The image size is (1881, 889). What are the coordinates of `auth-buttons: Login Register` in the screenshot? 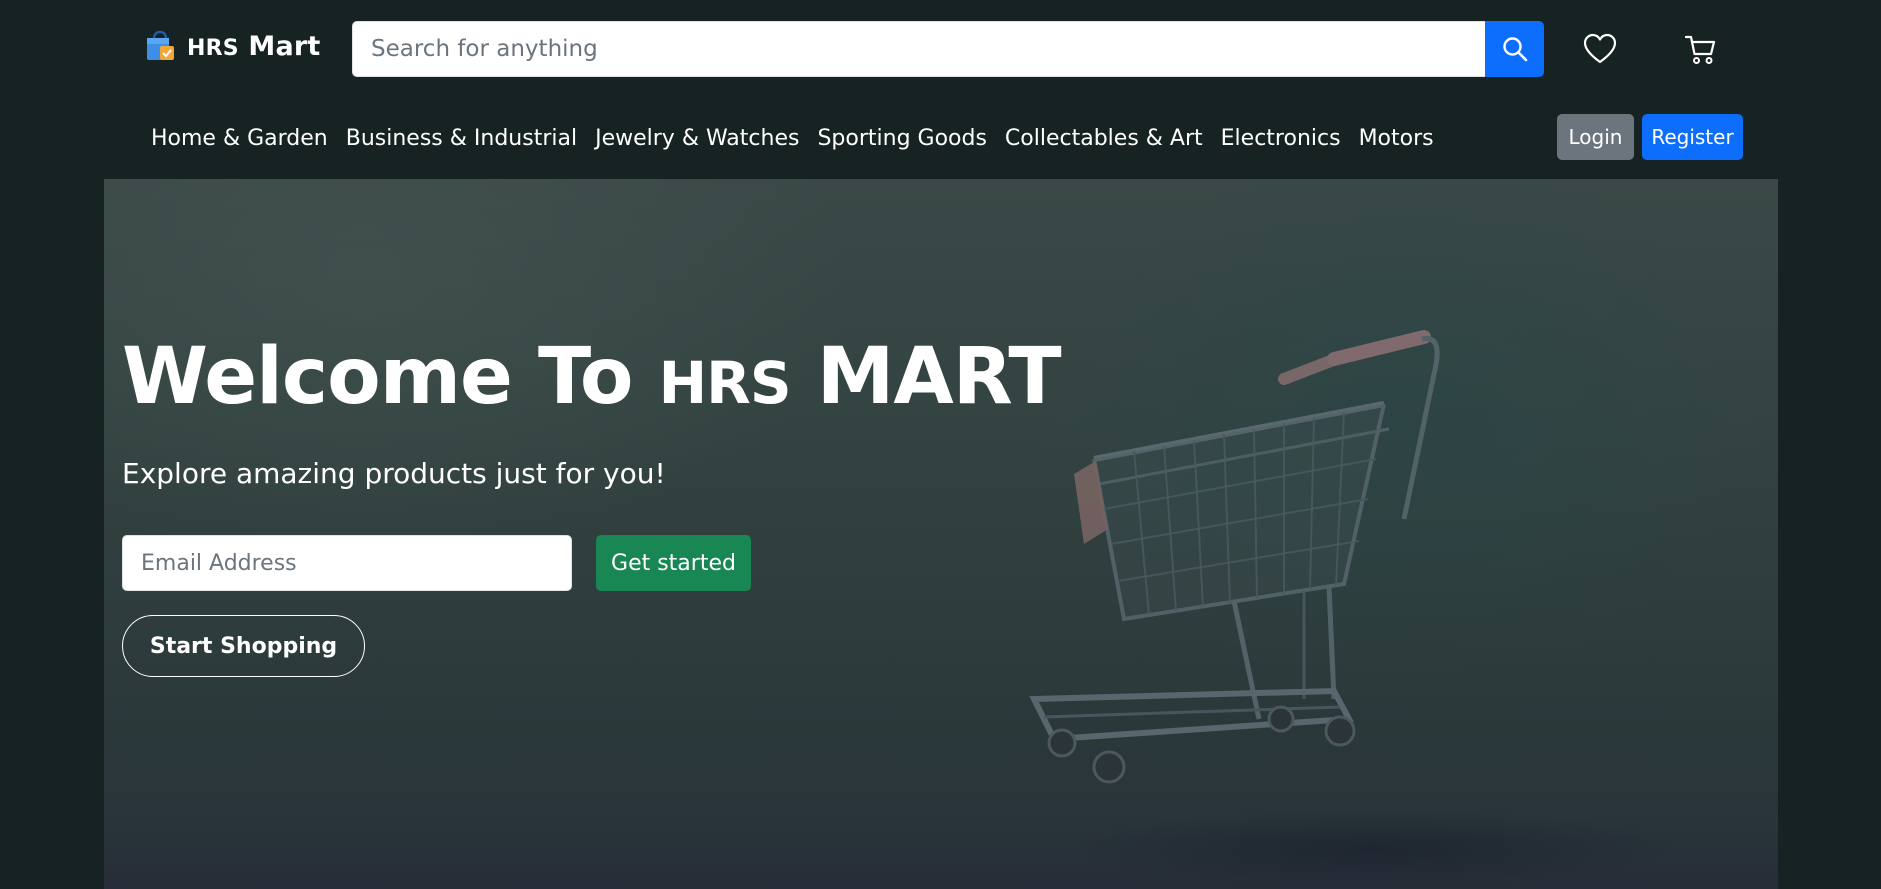 It's located at (1650, 137).